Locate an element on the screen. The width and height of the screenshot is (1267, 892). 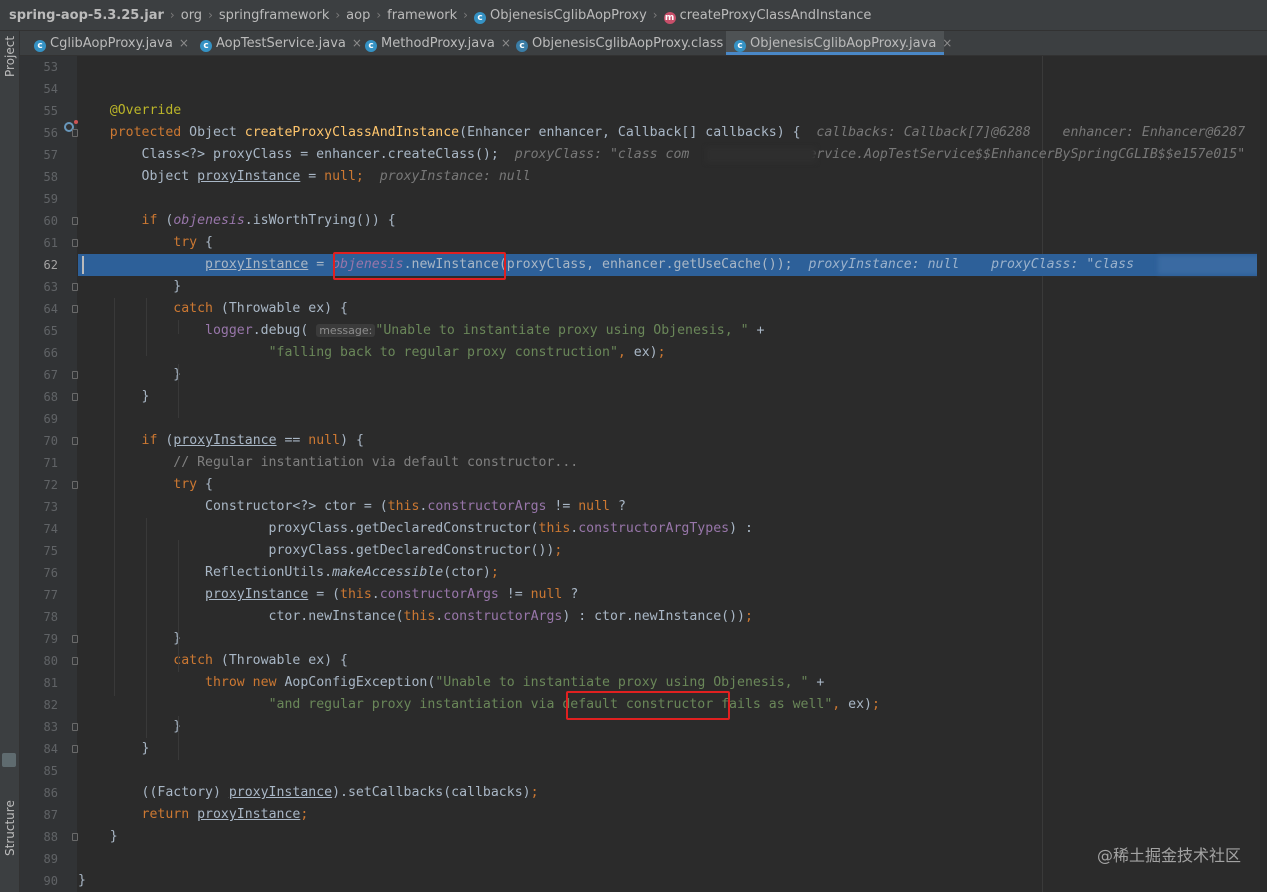
editor-tab: c CglibAopProxy.java × is located at coordinates (107, 43).